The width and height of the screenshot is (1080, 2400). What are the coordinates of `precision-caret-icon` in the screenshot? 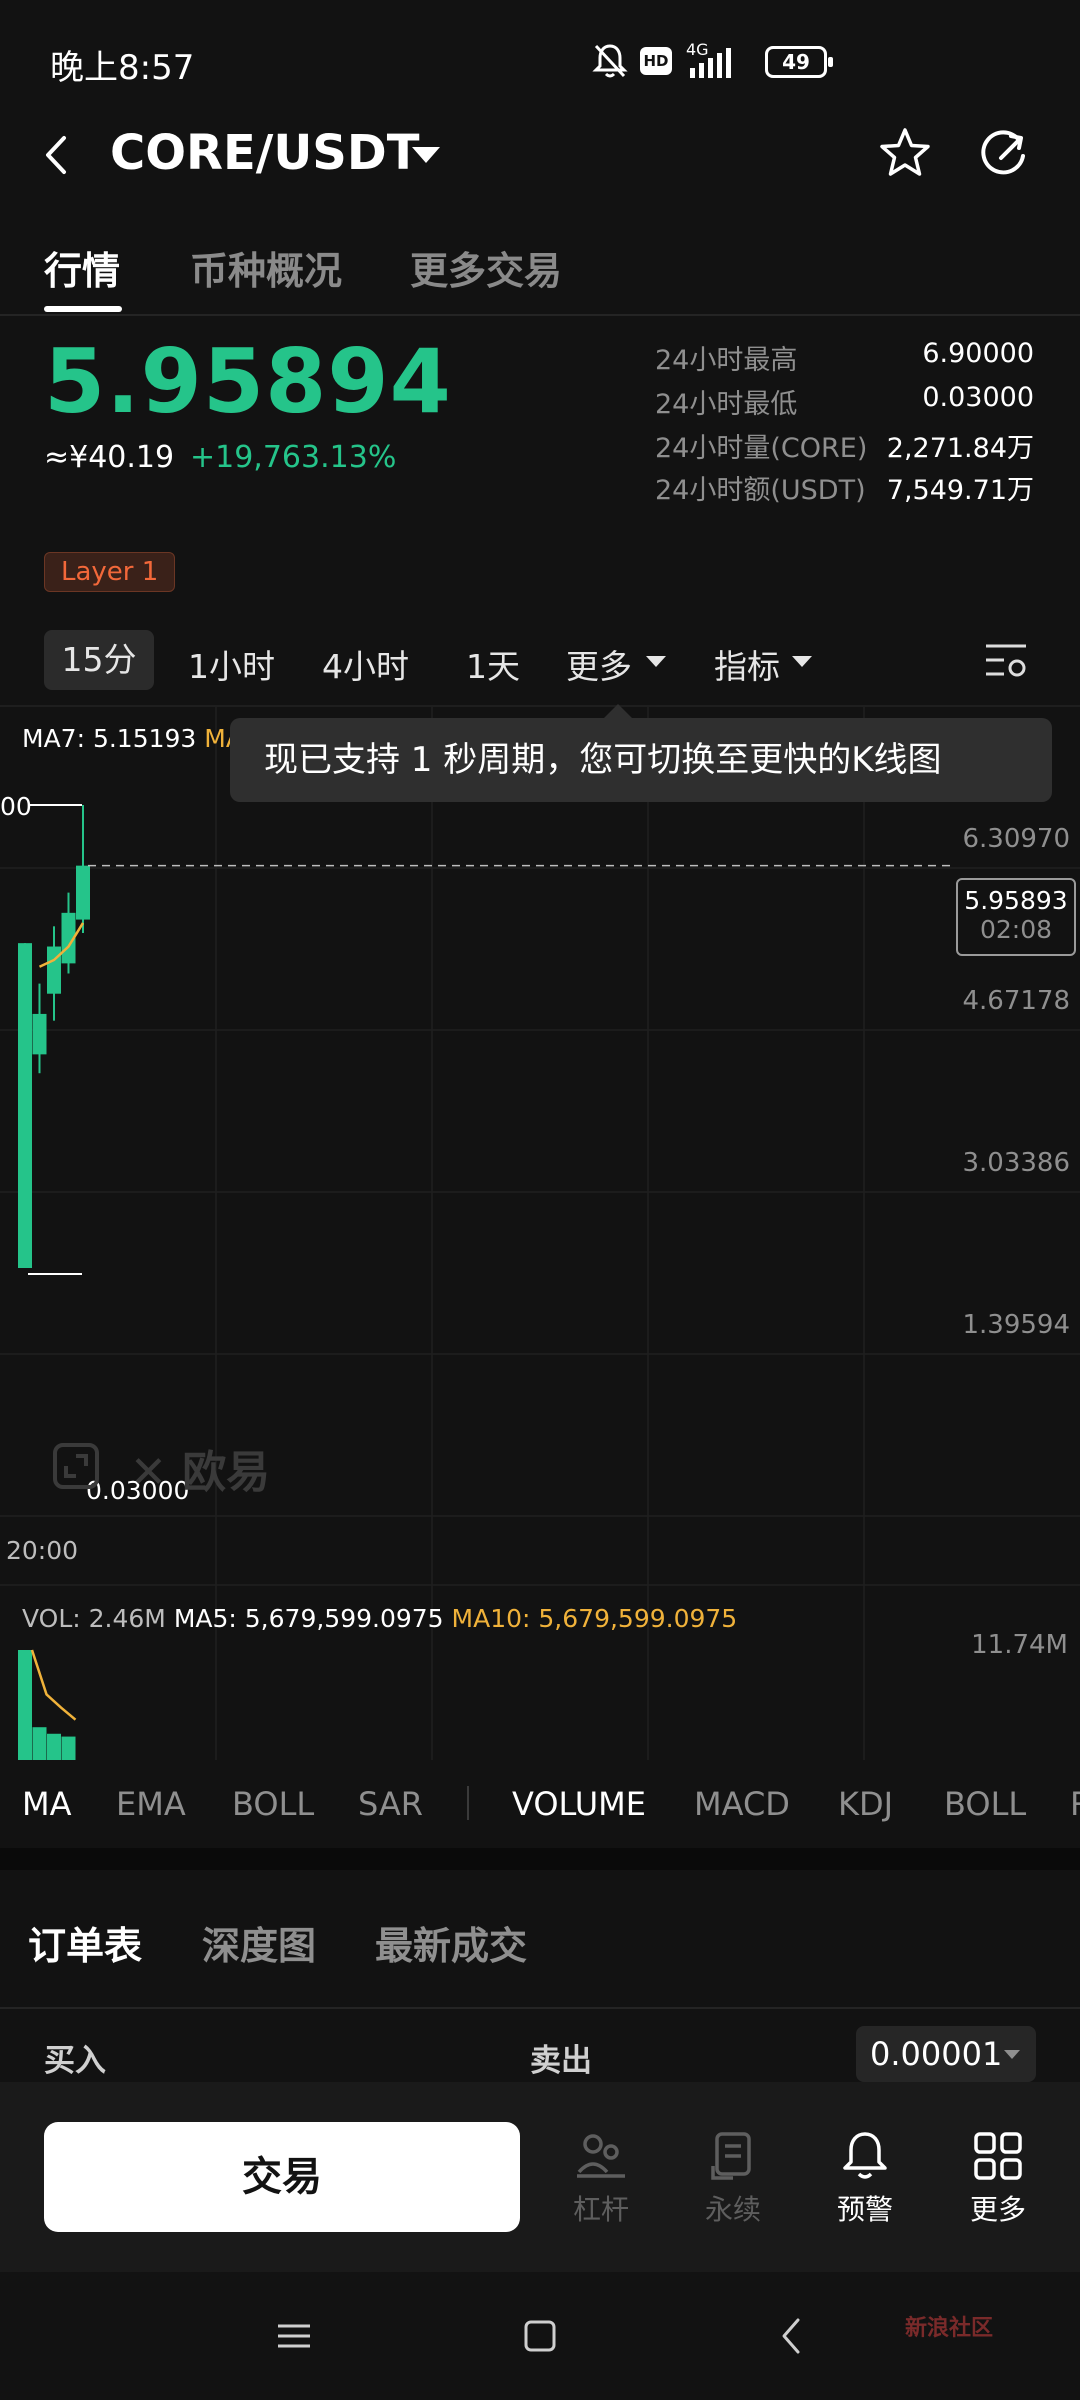 It's located at (1012, 2054).